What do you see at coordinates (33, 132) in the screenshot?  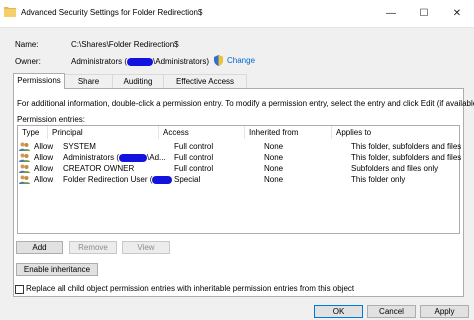 I see `column-header-type: Type` at bounding box center [33, 132].